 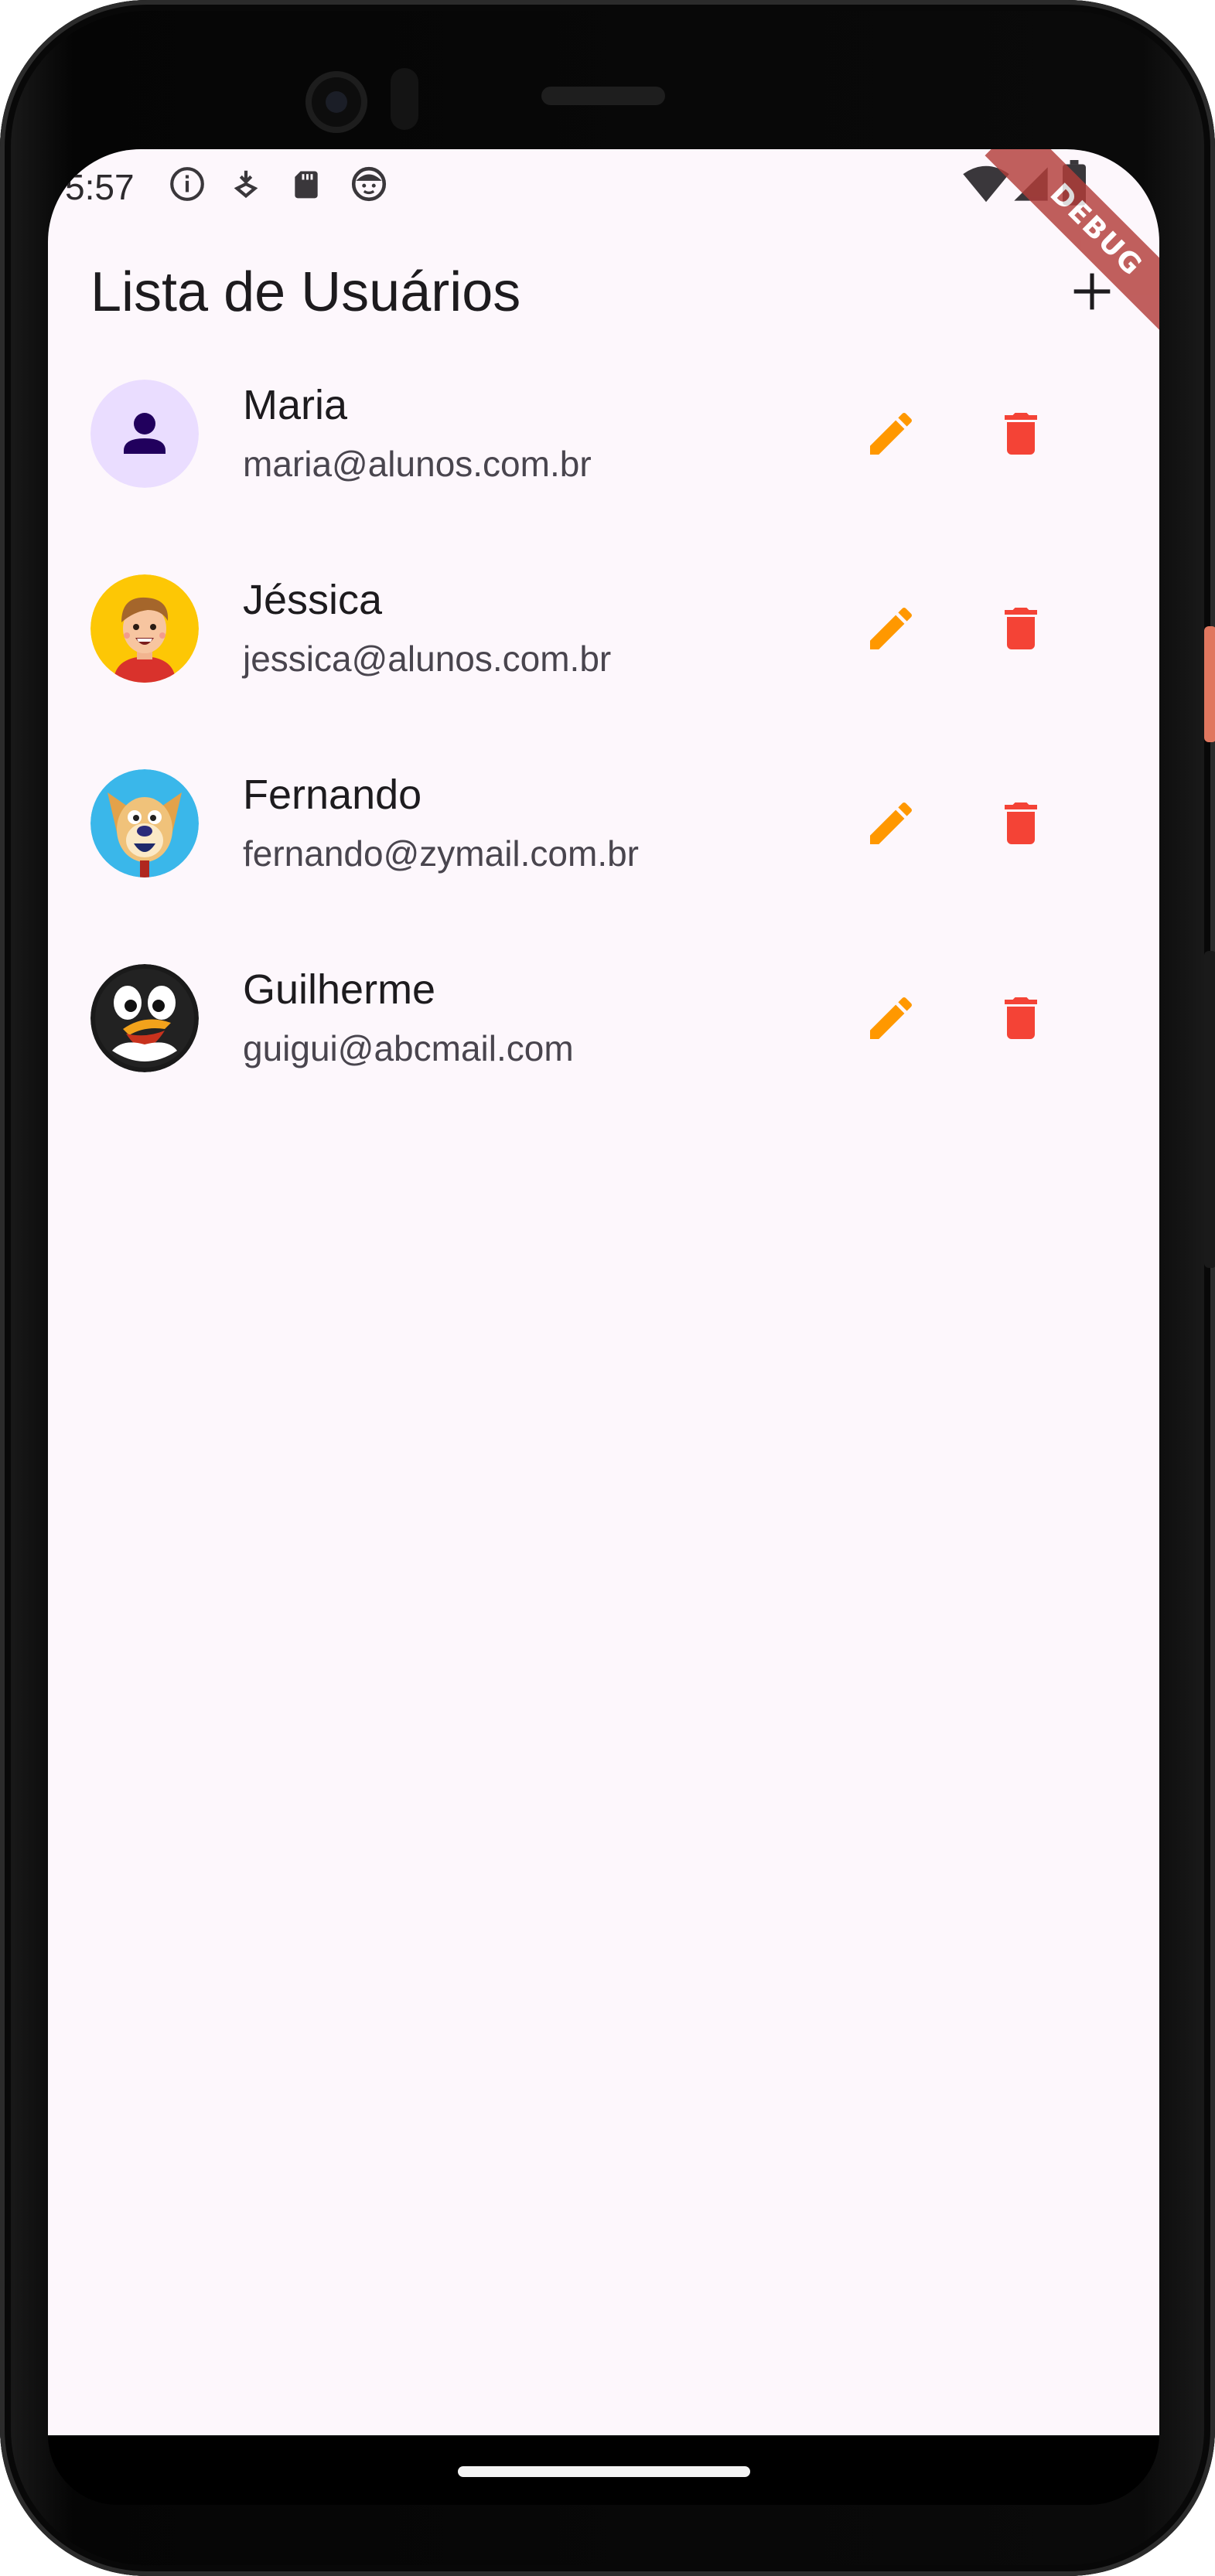 I want to click on status-bar: 5:57 DEBUG, so click(x=603, y=245).